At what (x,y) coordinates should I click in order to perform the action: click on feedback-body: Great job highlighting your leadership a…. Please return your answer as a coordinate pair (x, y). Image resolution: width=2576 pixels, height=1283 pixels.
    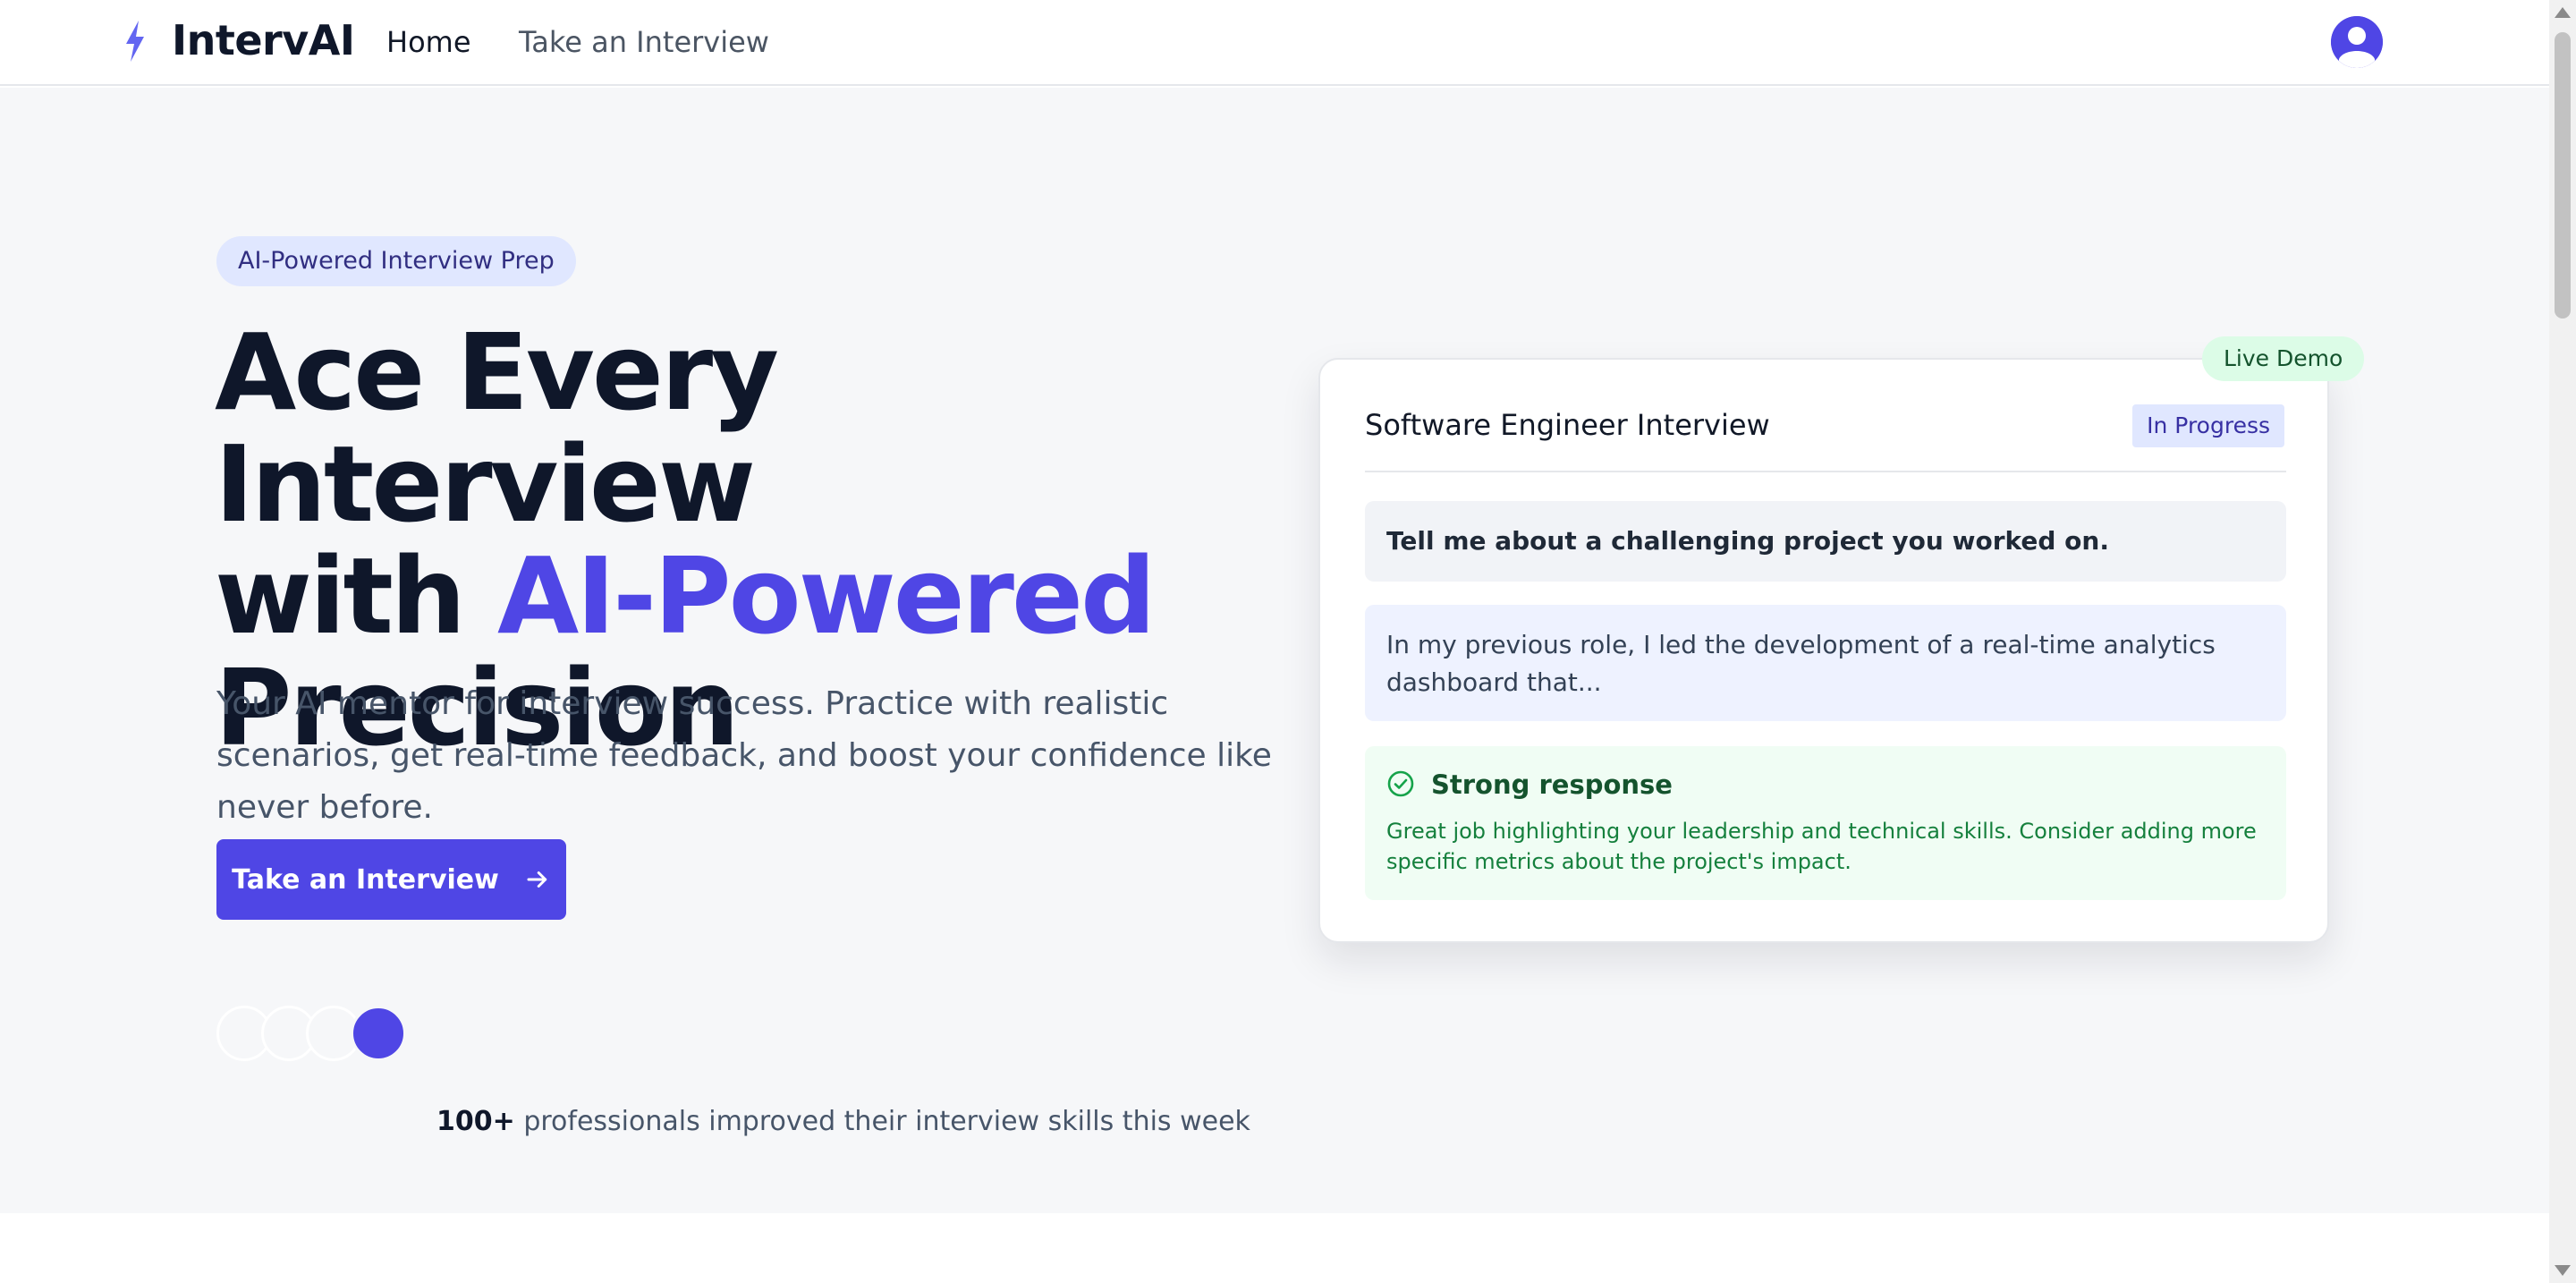
    Looking at the image, I should click on (1821, 846).